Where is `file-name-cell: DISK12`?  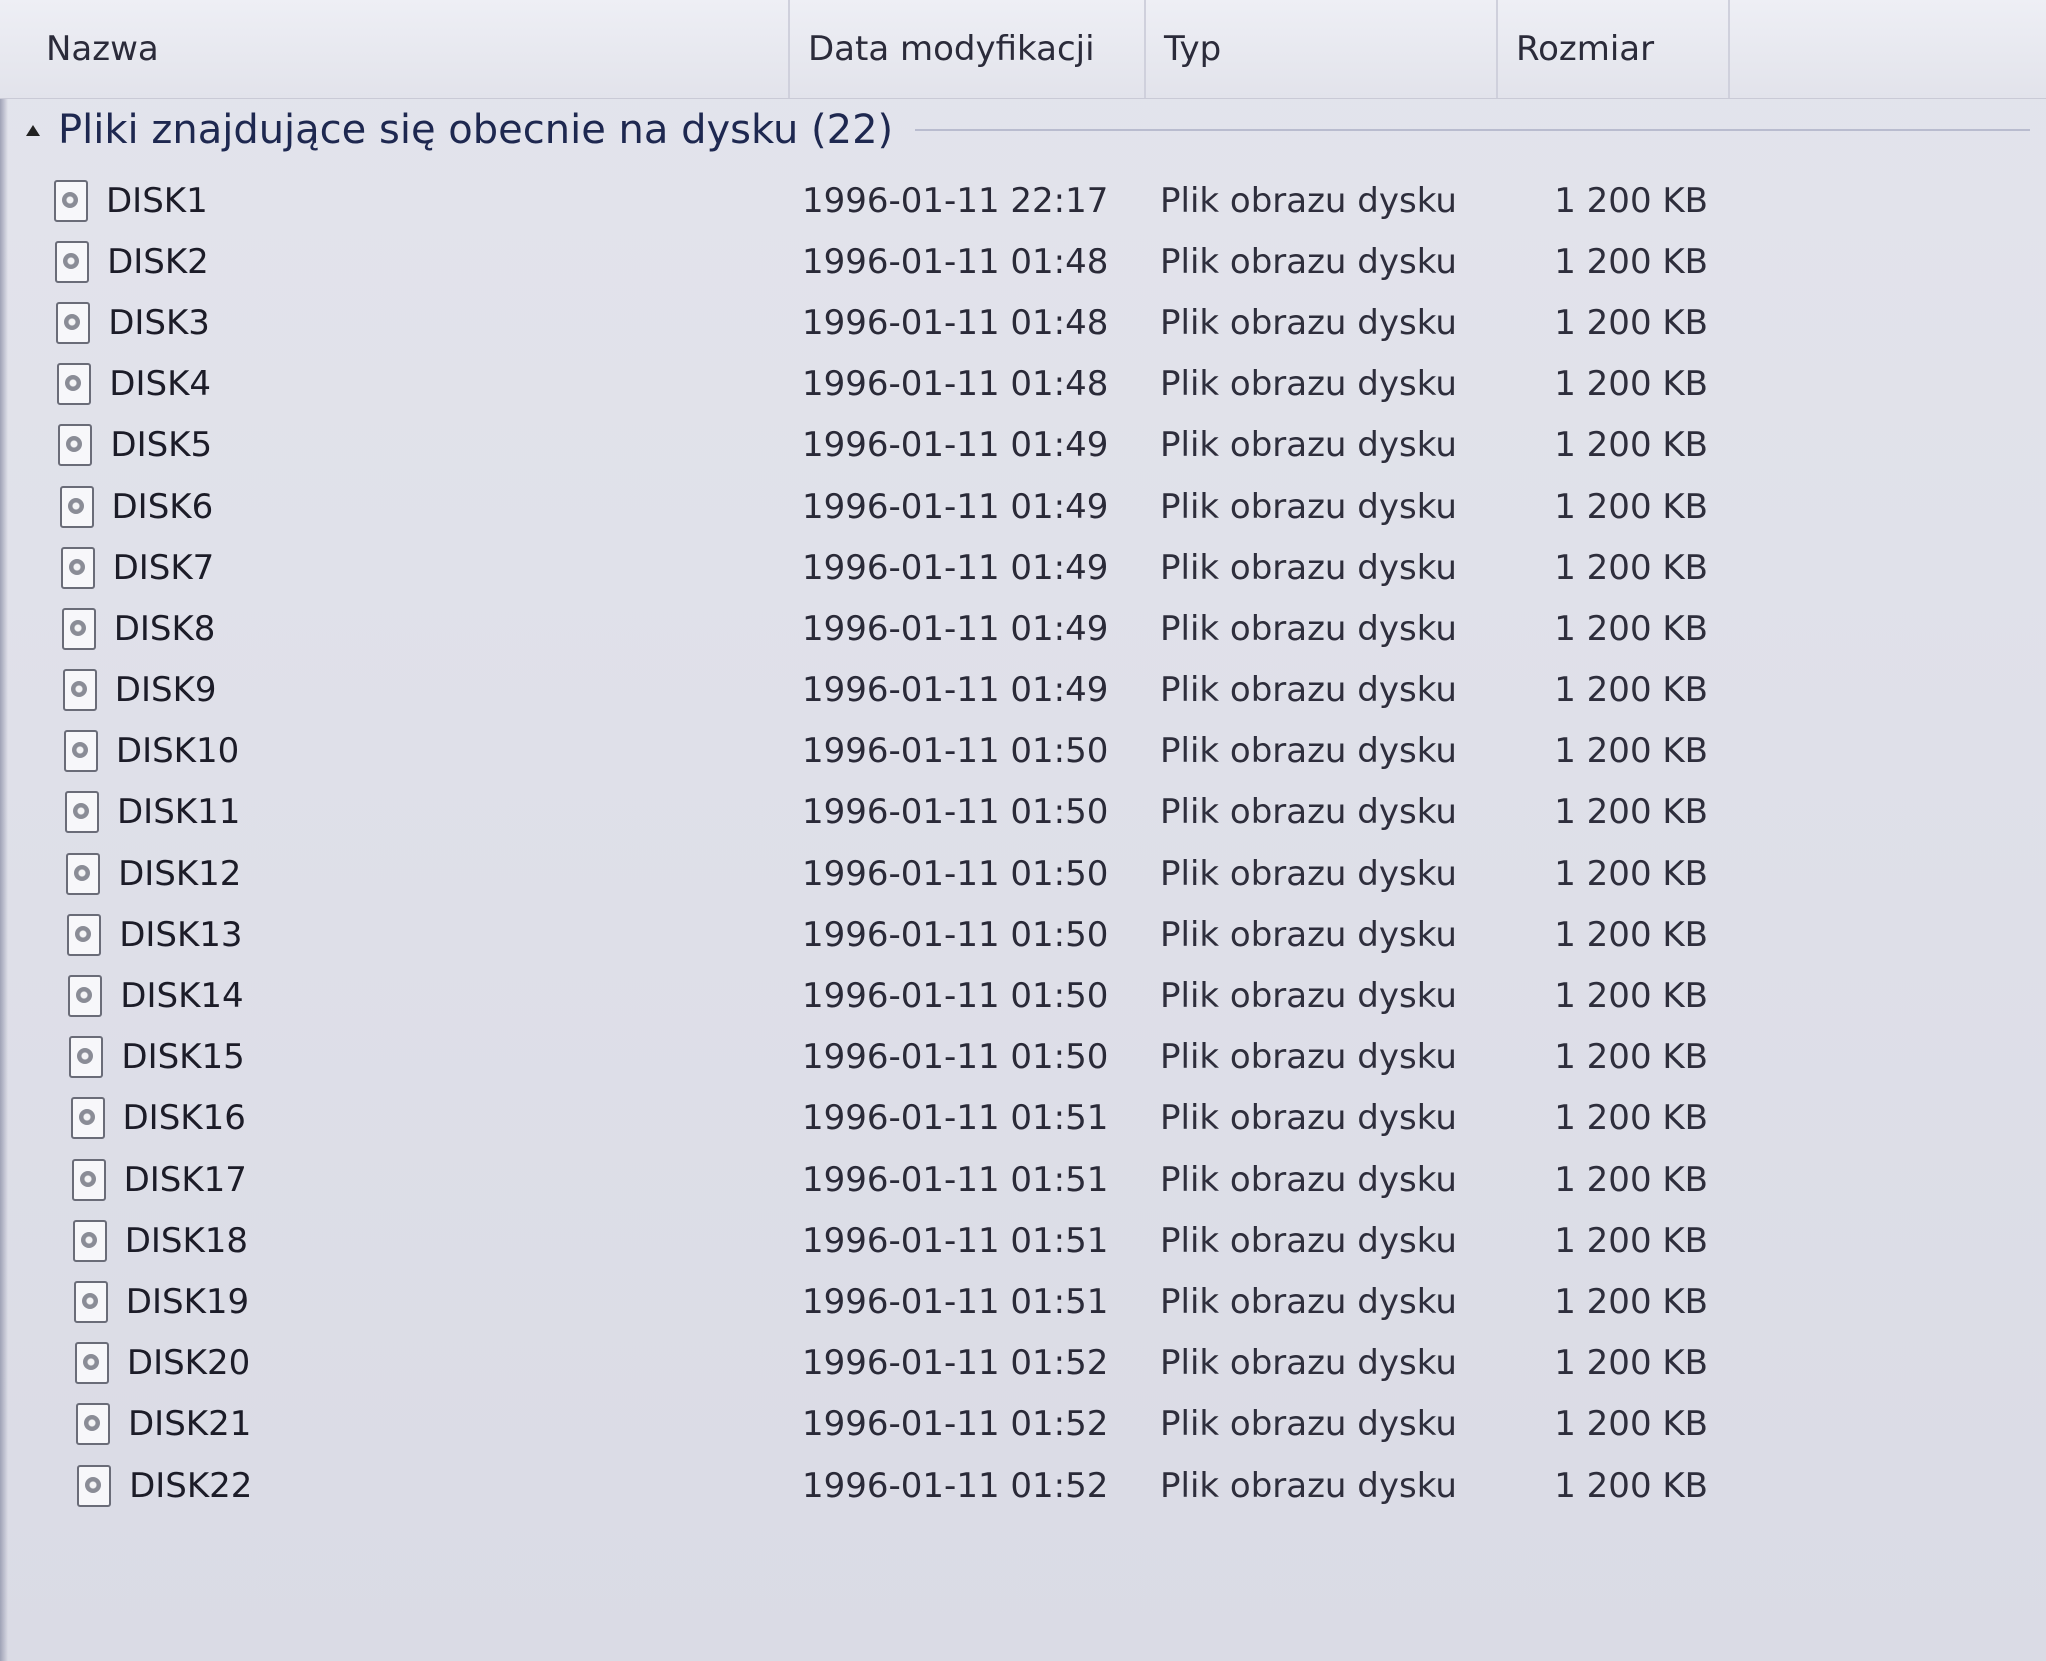 file-name-cell: DISK12 is located at coordinates (426, 873).